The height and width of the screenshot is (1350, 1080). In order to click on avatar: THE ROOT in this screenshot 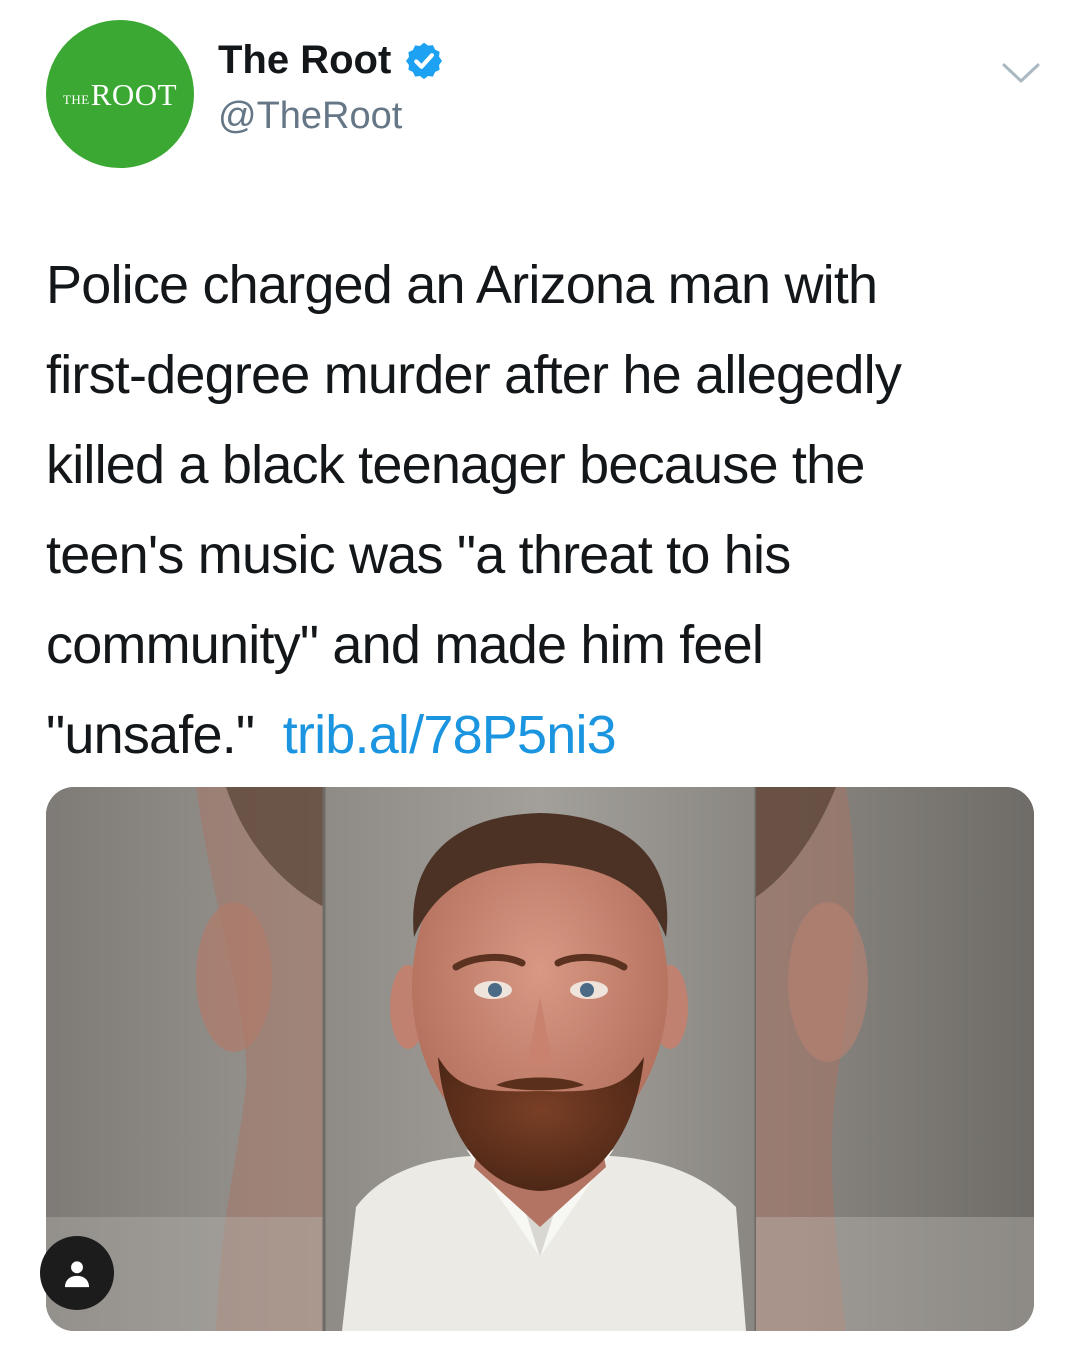, I will do `click(120, 94)`.